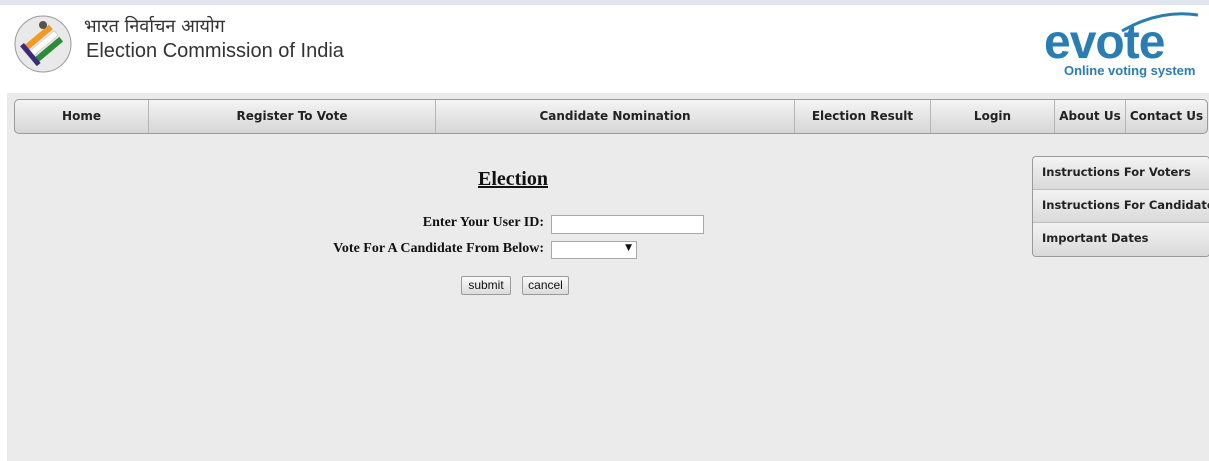 This screenshot has width=1209, height=461. Describe the element at coordinates (863, 116) in the screenshot. I see `nav-election-result: Election Result` at that location.